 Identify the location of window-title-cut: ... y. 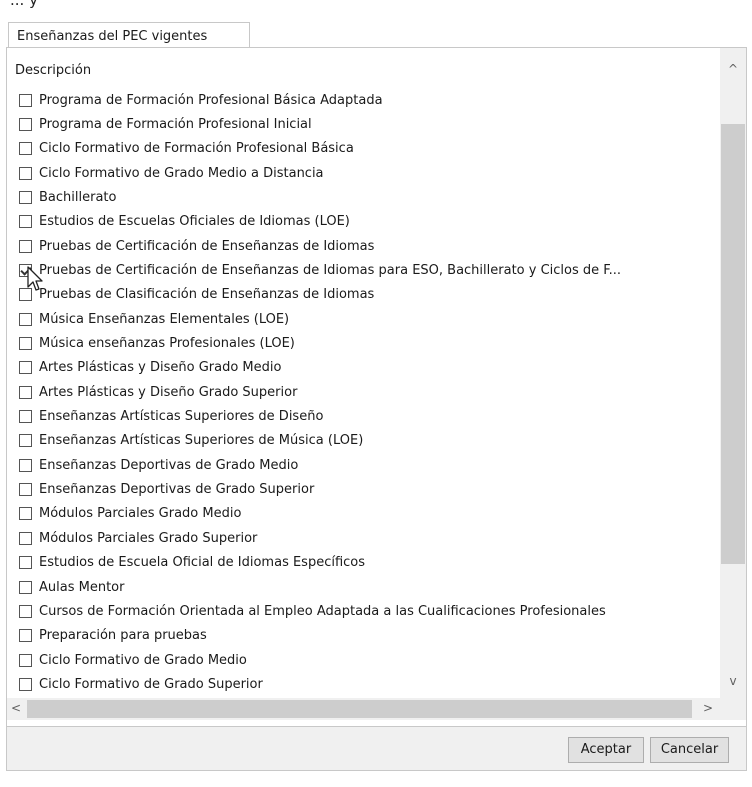
(376, 9).